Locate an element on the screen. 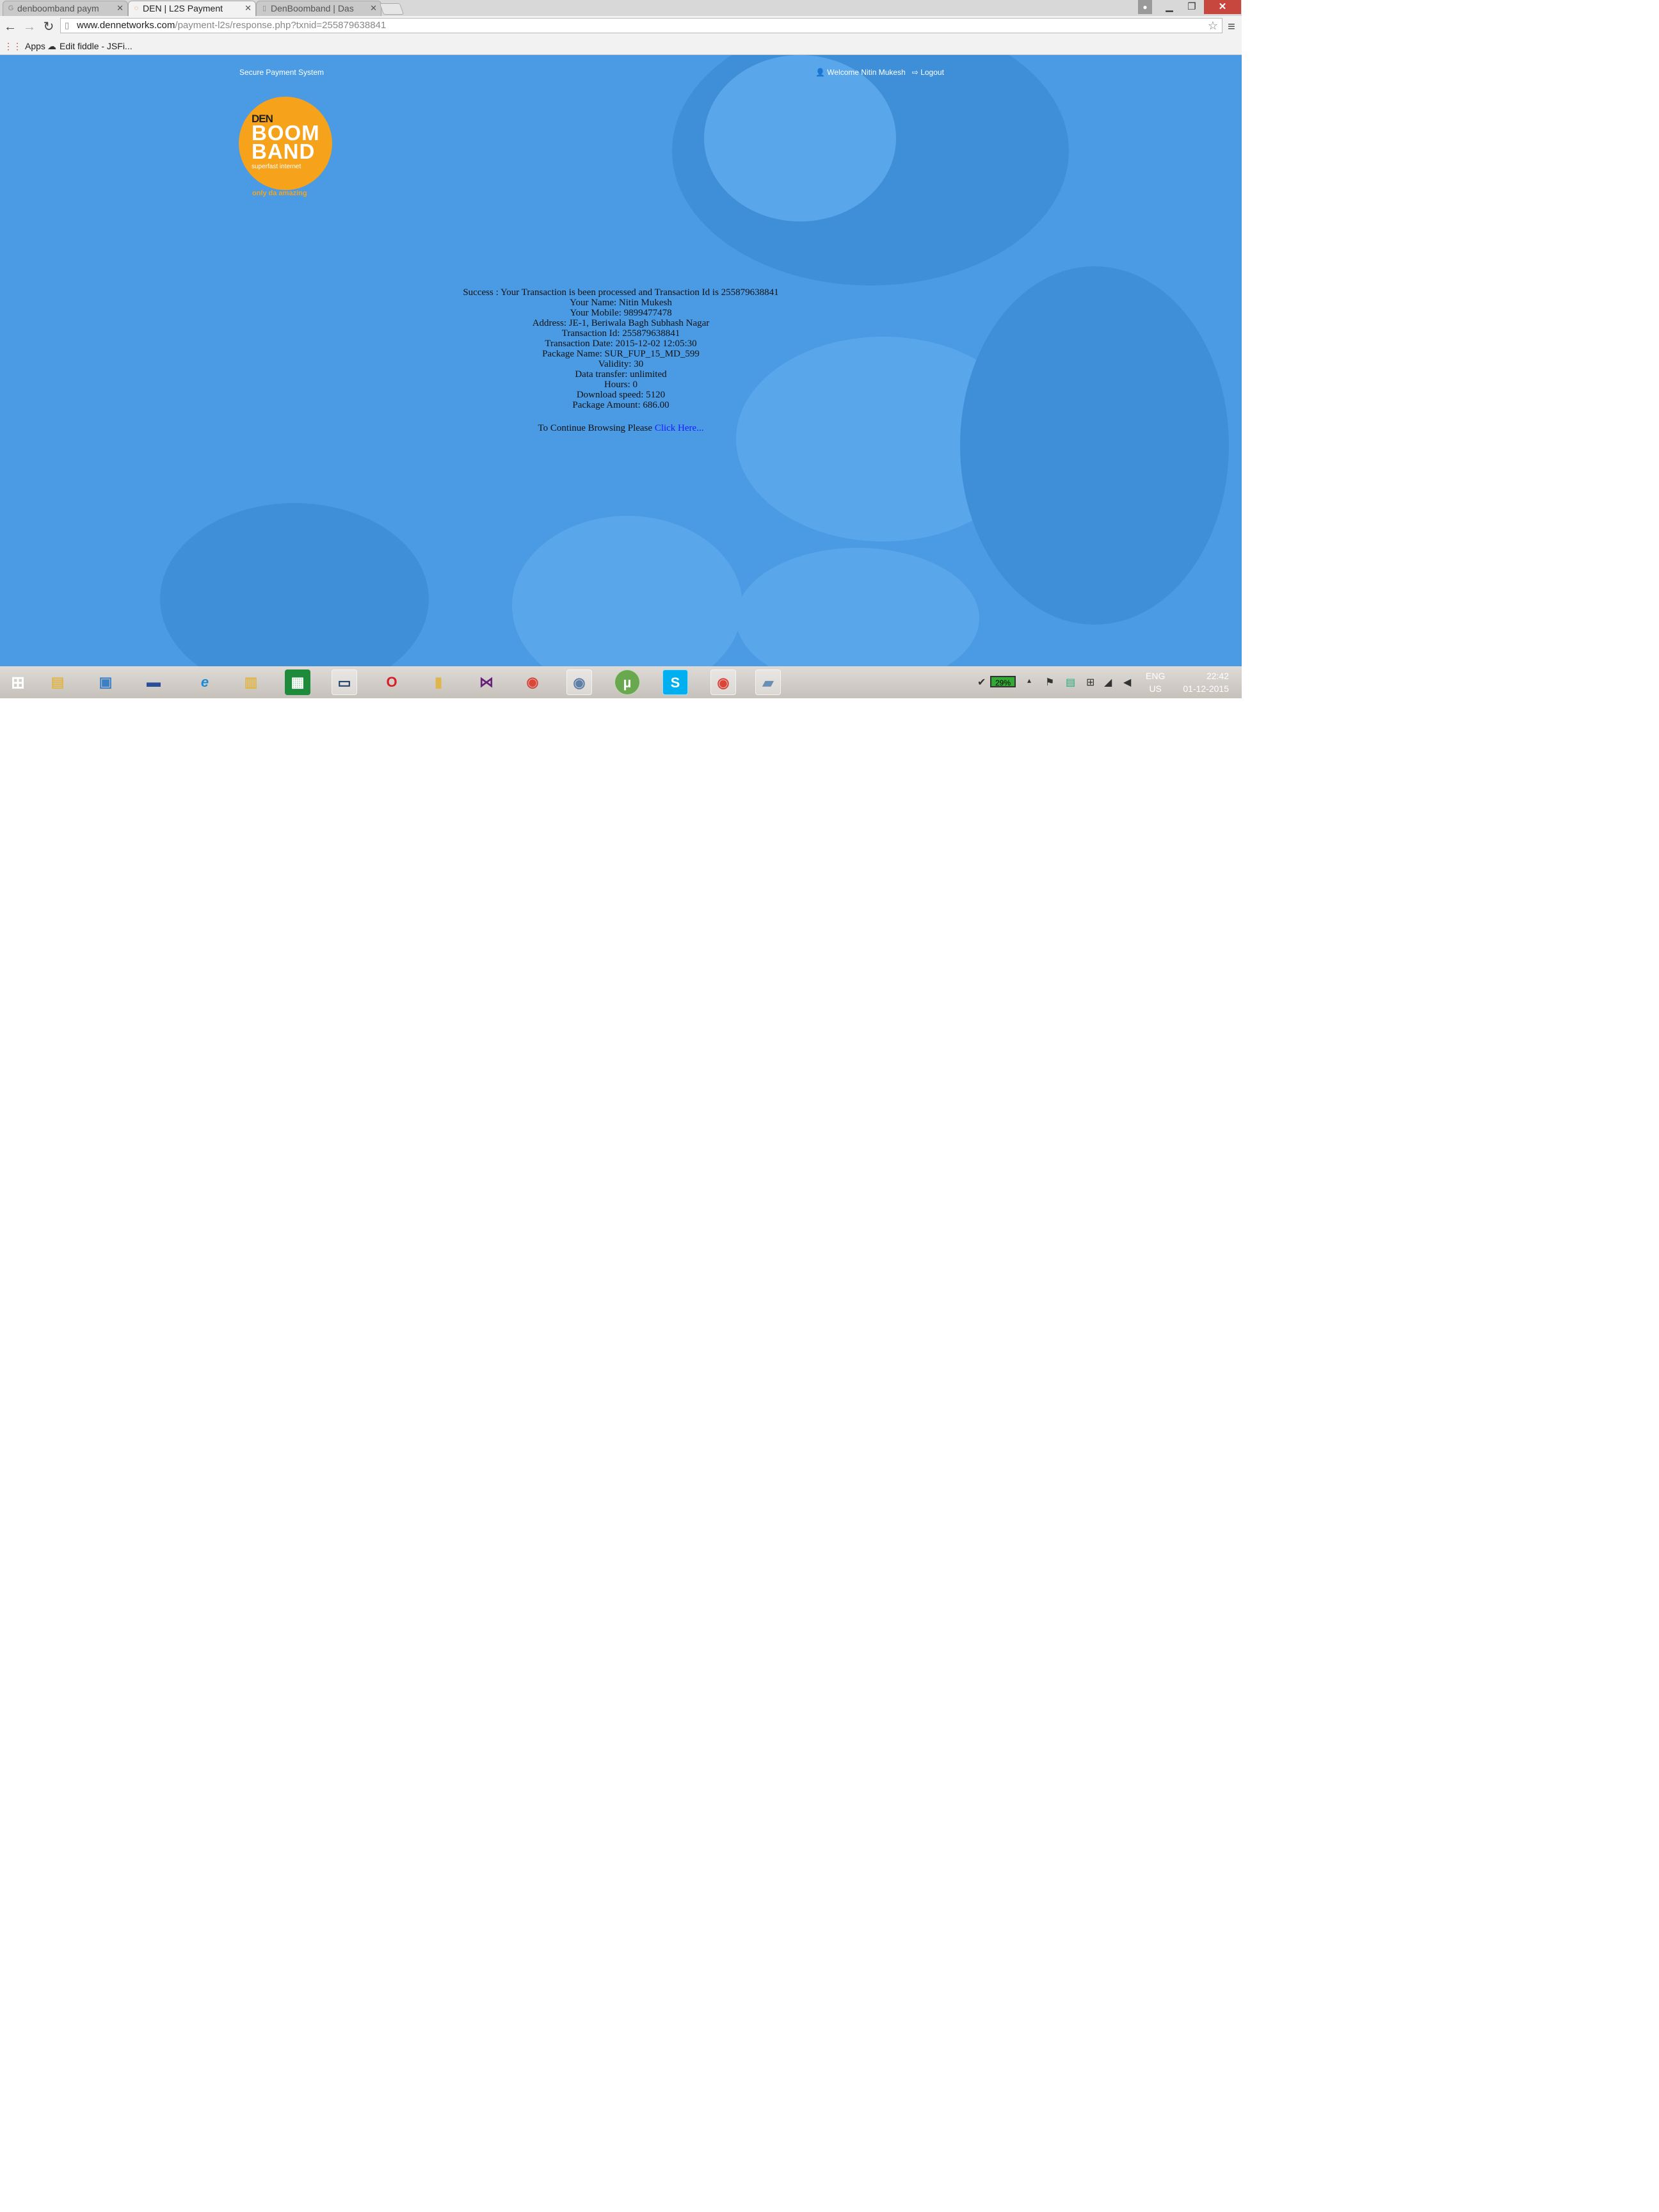 Image resolution: width=1659 pixels, height=2212 pixels. transaction-date: Transaction Date: 2015-12-02 12:05:30 is located at coordinates (621, 344).